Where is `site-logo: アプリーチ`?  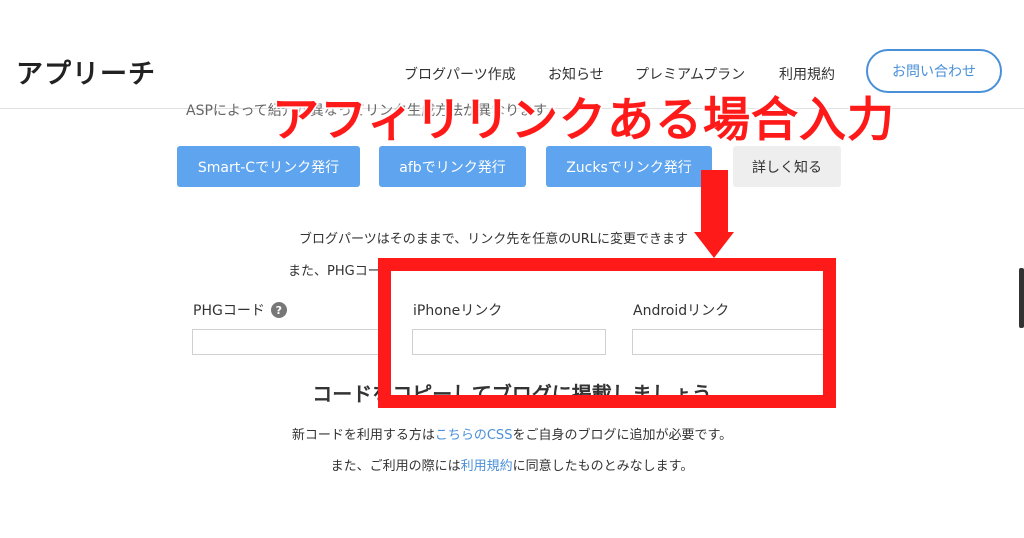 site-logo: アプリーチ is located at coordinates (86, 71).